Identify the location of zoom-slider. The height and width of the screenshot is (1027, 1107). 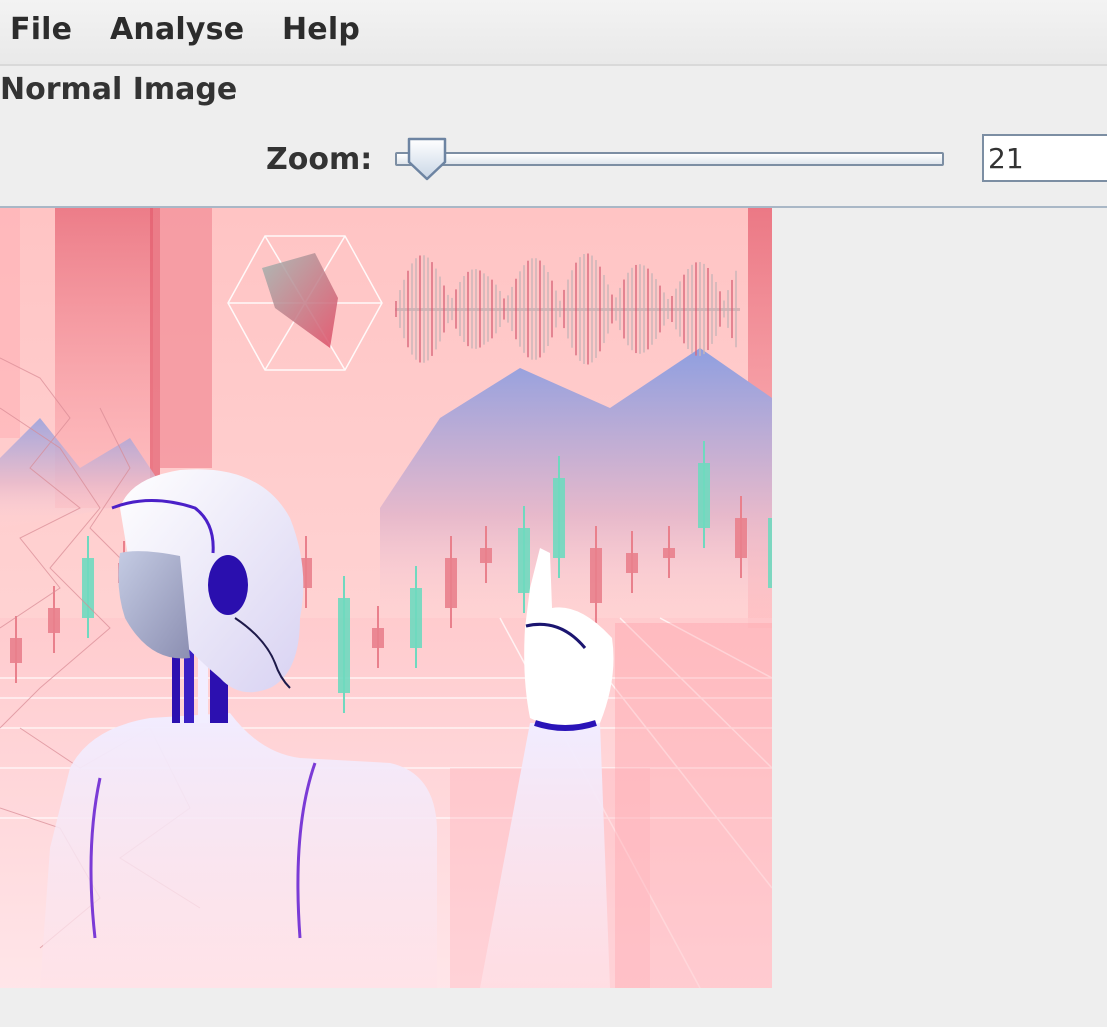
(670, 160).